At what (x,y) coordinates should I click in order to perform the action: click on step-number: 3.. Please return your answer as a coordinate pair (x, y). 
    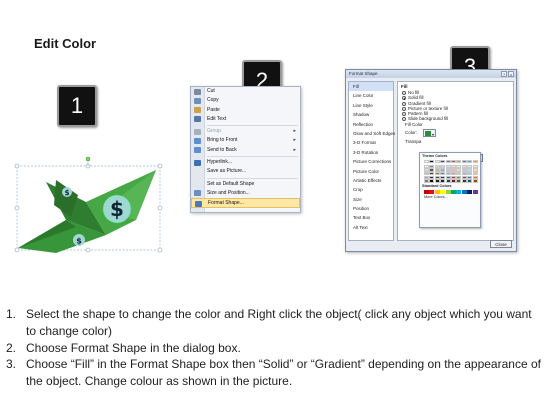
    Looking at the image, I should click on (11, 364).